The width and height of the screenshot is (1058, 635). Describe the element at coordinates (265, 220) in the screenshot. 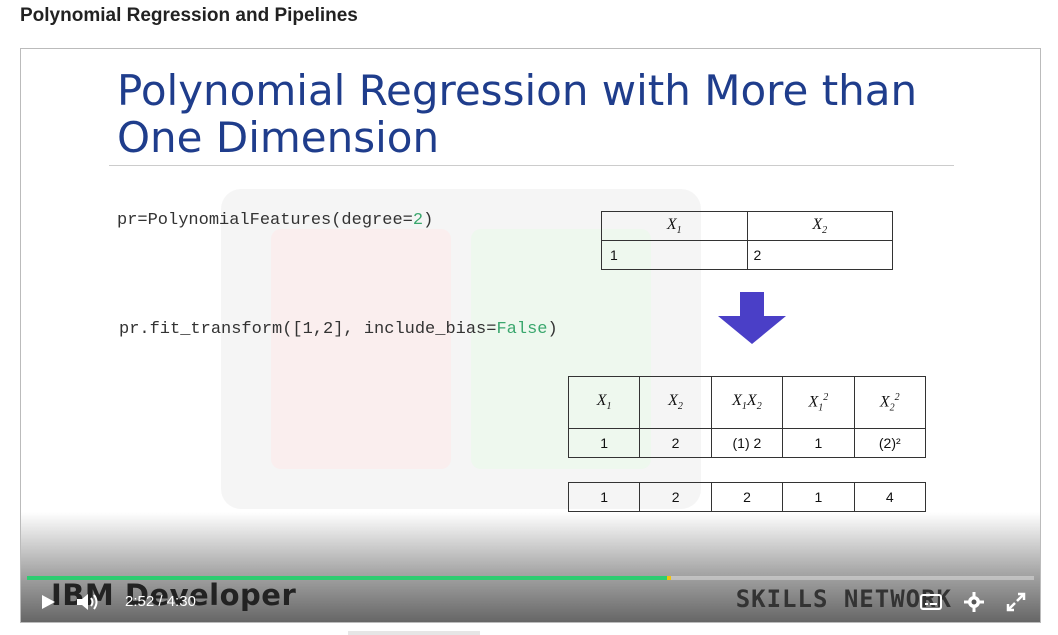

I see `code1-text: pr=PolynomialFeatures(degree=` at that location.